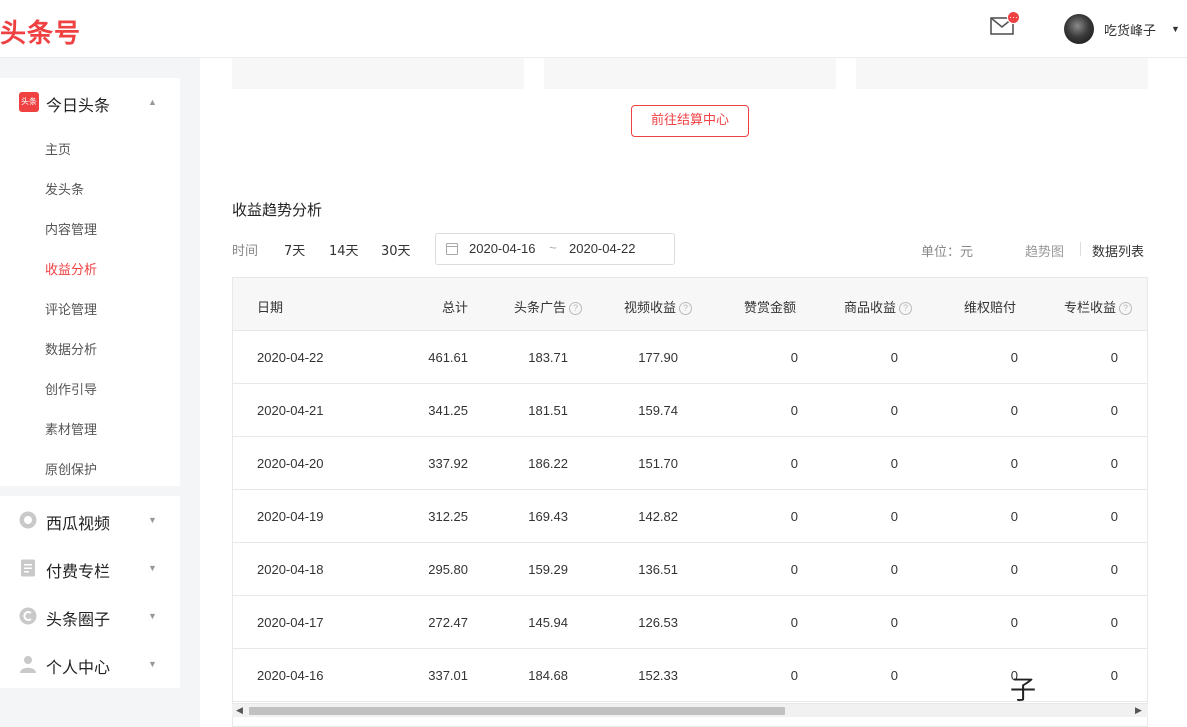 Image resolution: width=1187 pixels, height=727 pixels. What do you see at coordinates (452, 249) in the screenshot?
I see `calendar-icon` at bounding box center [452, 249].